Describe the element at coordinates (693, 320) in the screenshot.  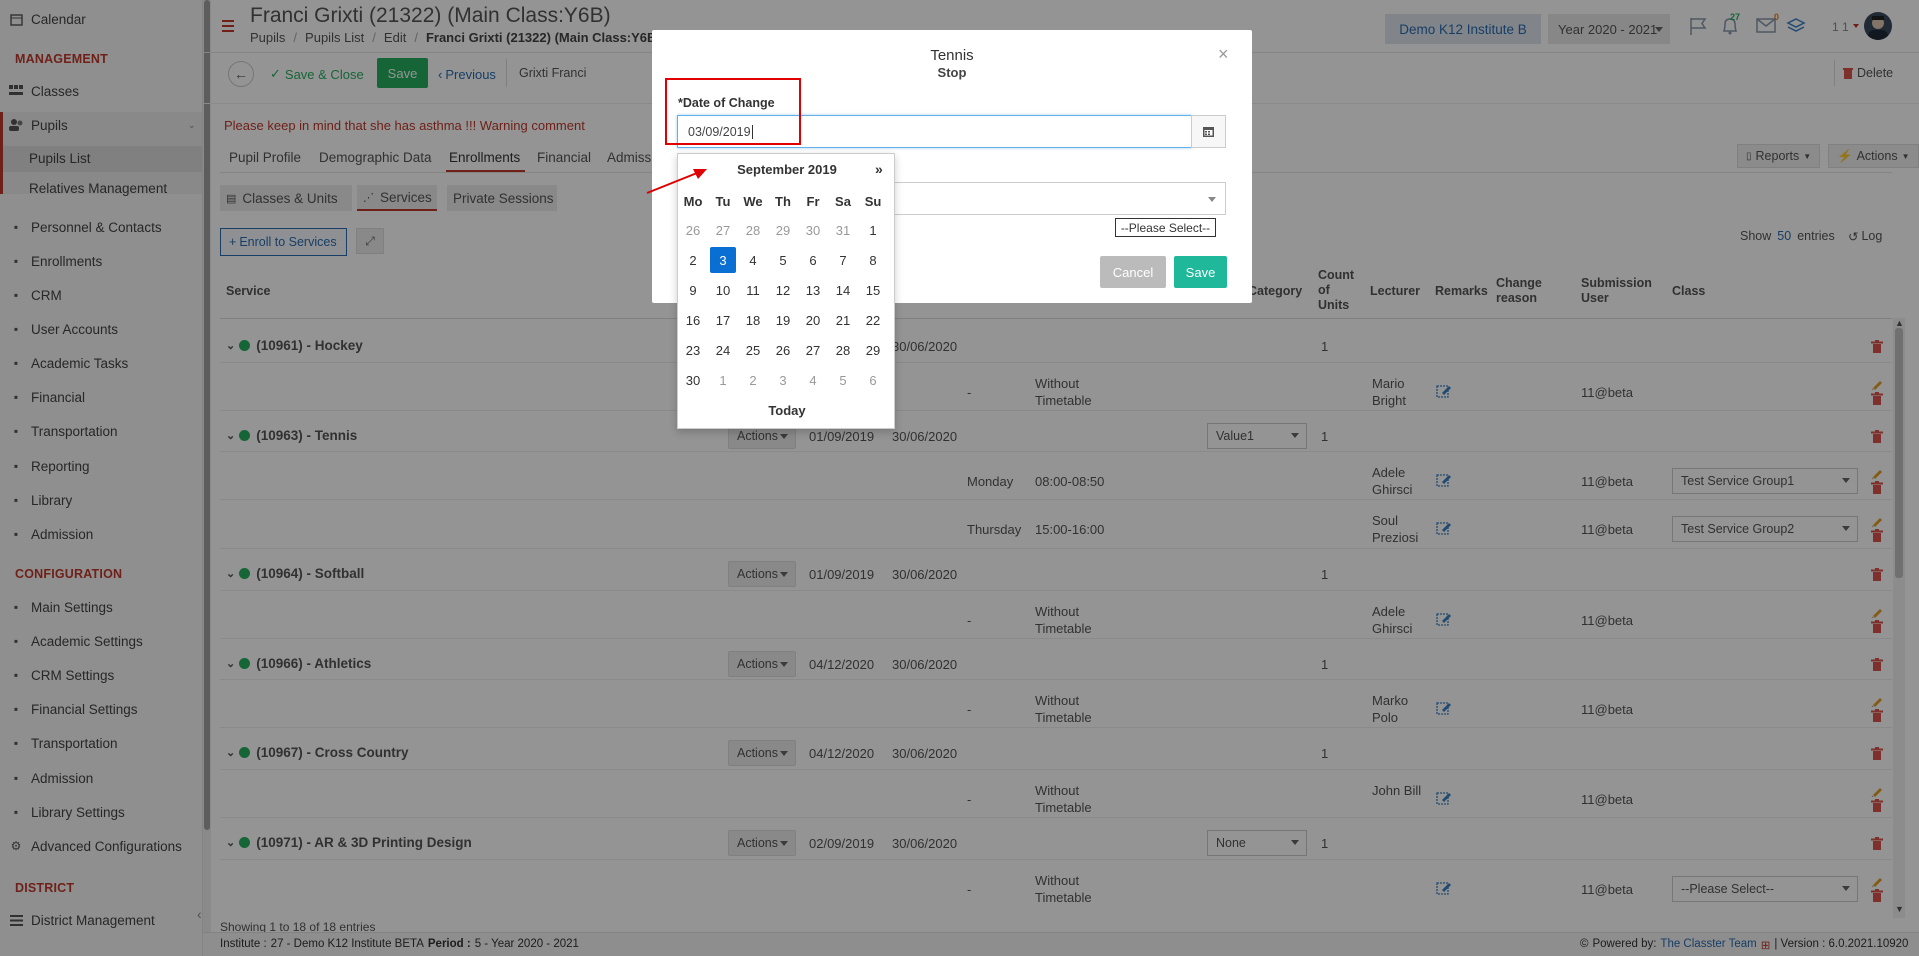
I see `calendar-day: 16` at that location.